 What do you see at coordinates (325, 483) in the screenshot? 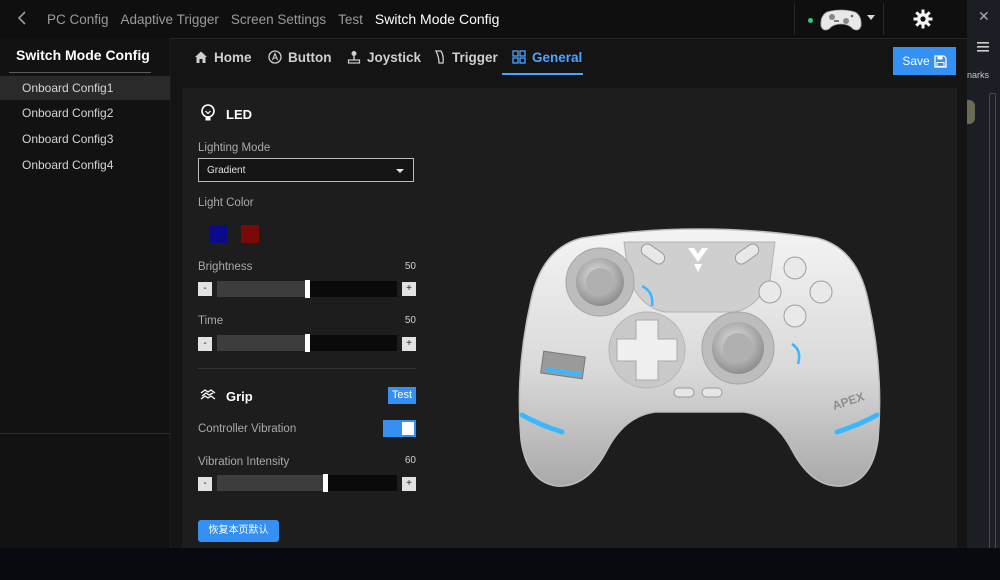
I see `vibration-intensity-slider-thumb` at bounding box center [325, 483].